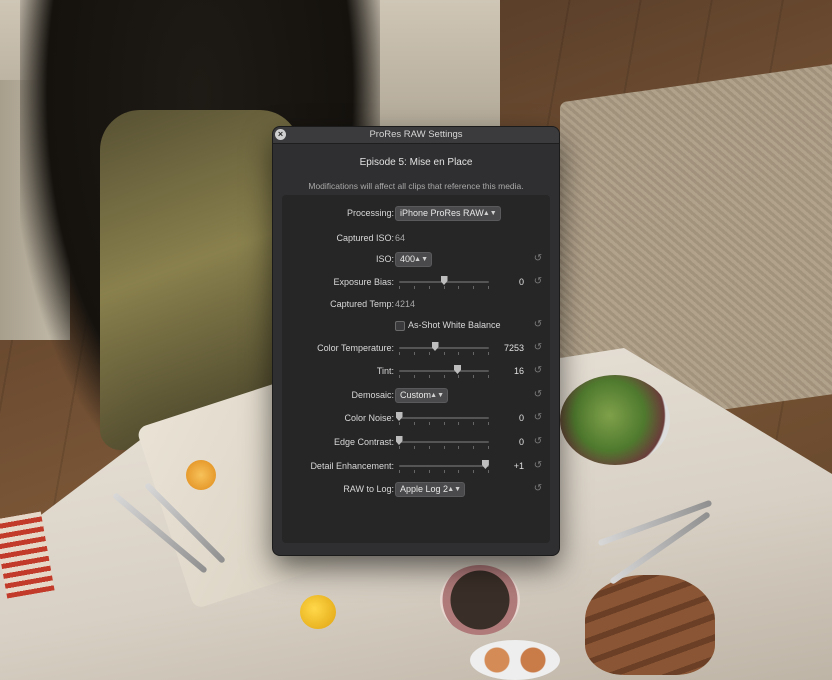  I want to click on tint-row: Tint: 16 ↺, so click(416, 371).